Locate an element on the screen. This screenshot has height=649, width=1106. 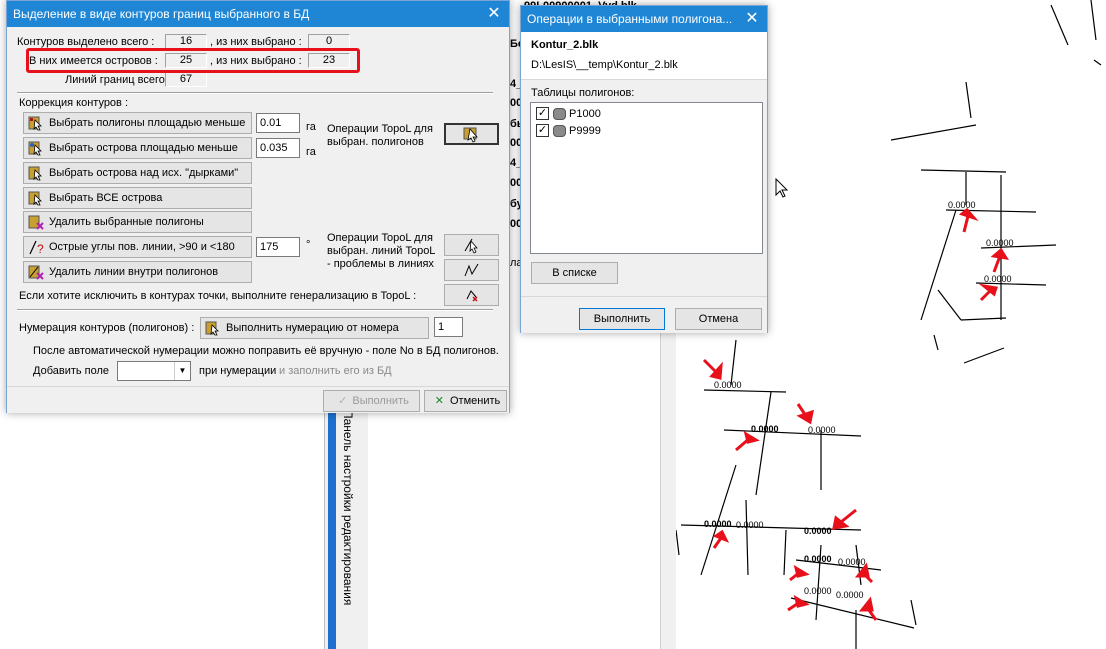
numbering-button: Выполнить нумерацию от номера is located at coordinates (314, 328).